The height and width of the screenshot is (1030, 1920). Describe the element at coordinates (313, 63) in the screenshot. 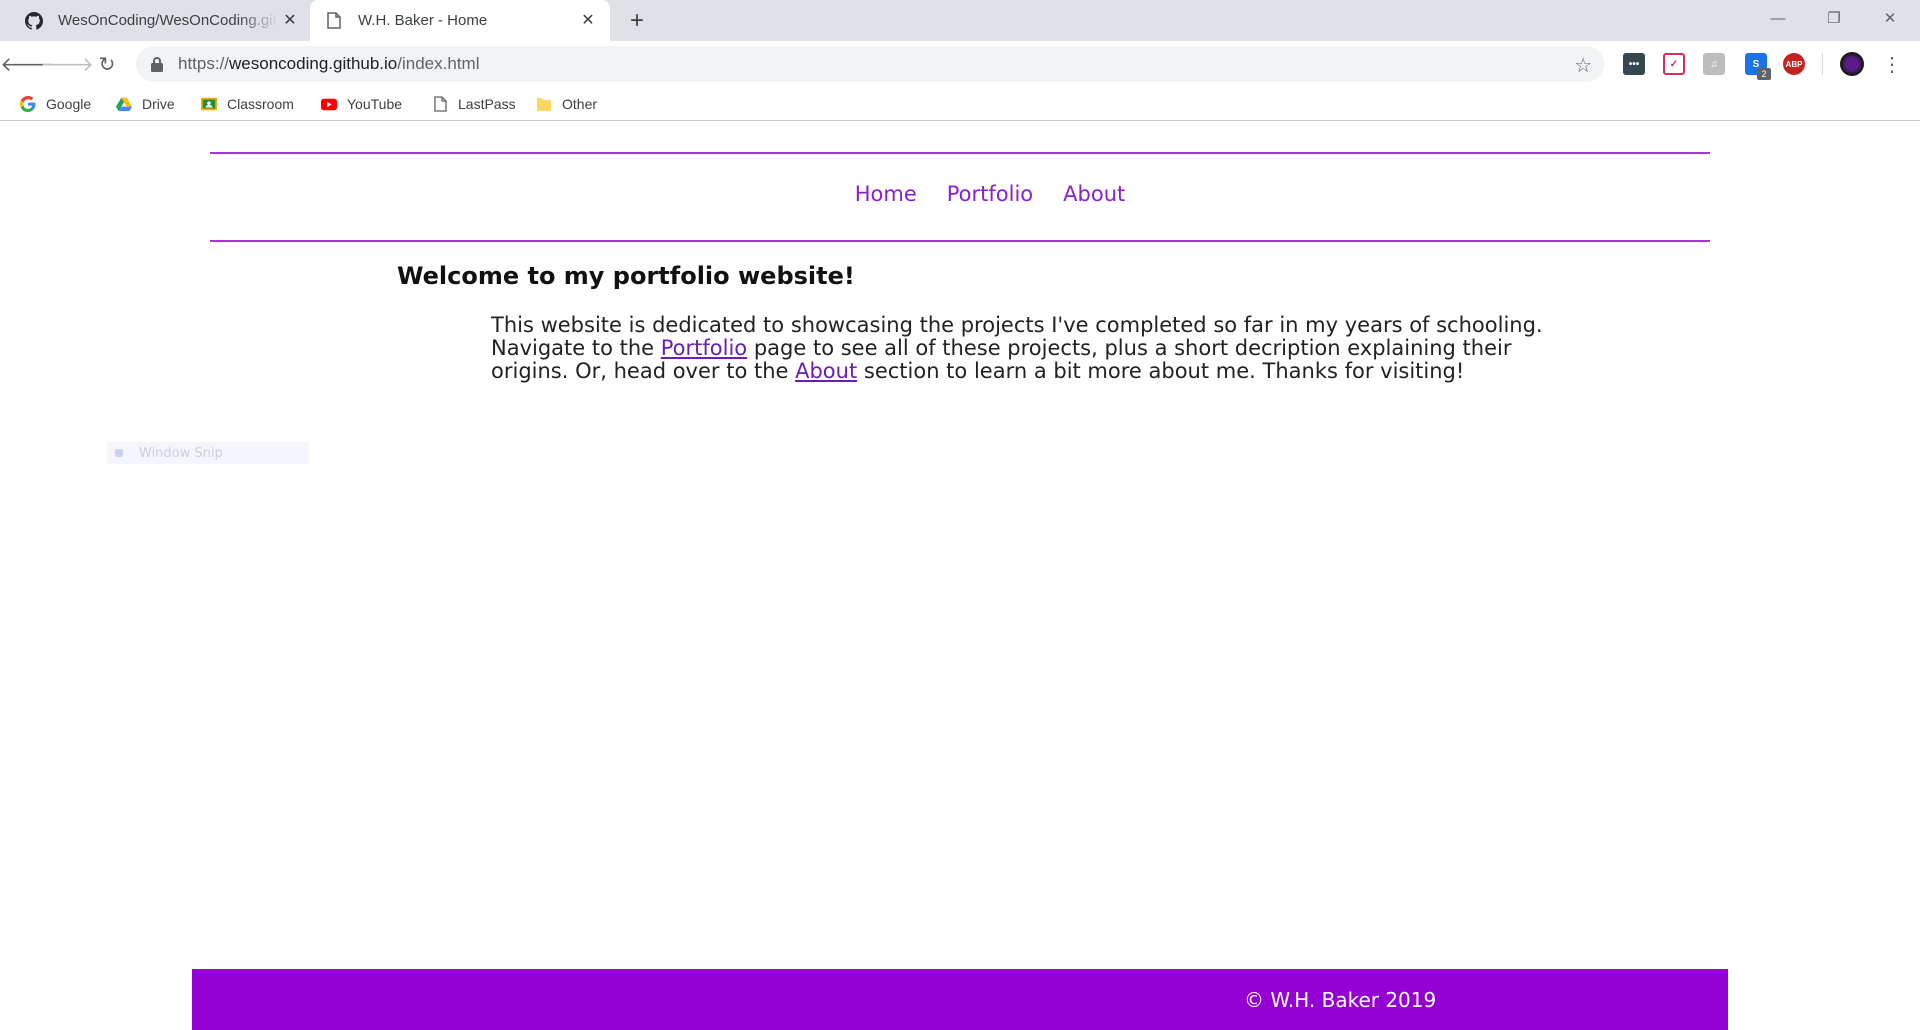

I see `url-host: wesoncoding.github.io` at that location.